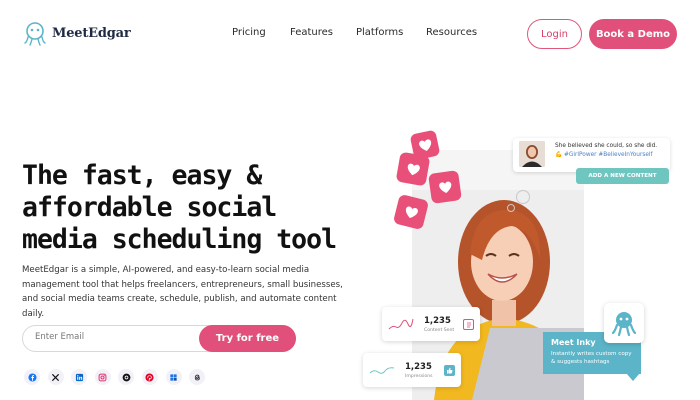 Image resolution: width=700 pixels, height=400 pixels. Describe the element at coordinates (419, 376) in the screenshot. I see `stat-label: Impressions` at that location.